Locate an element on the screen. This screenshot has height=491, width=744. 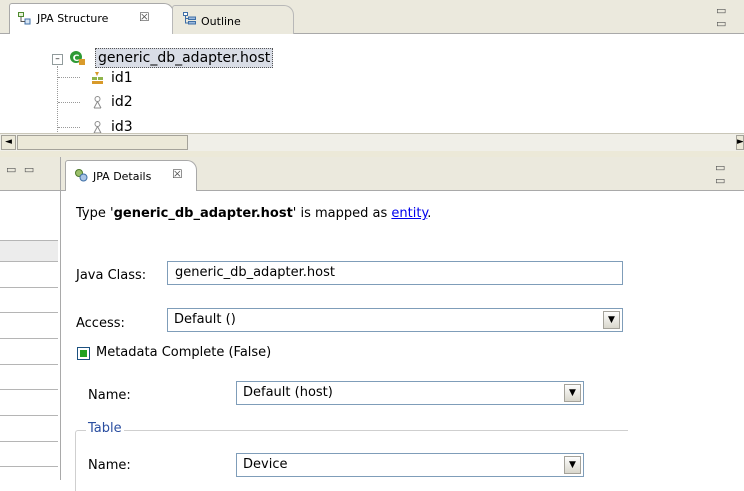
svg-text: C is located at coordinates (76, 59).